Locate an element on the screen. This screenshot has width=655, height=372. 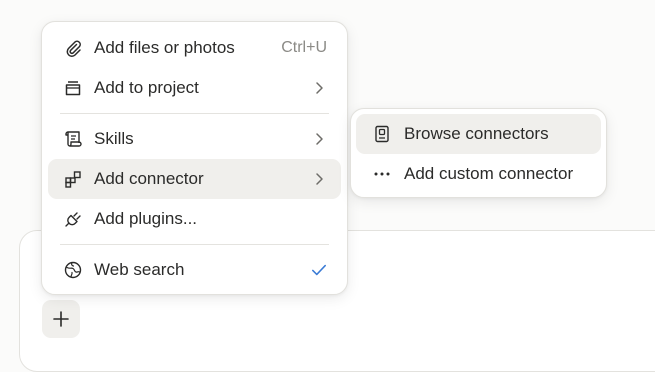
menu-item-add-to-project: Add to project is located at coordinates (194, 88).